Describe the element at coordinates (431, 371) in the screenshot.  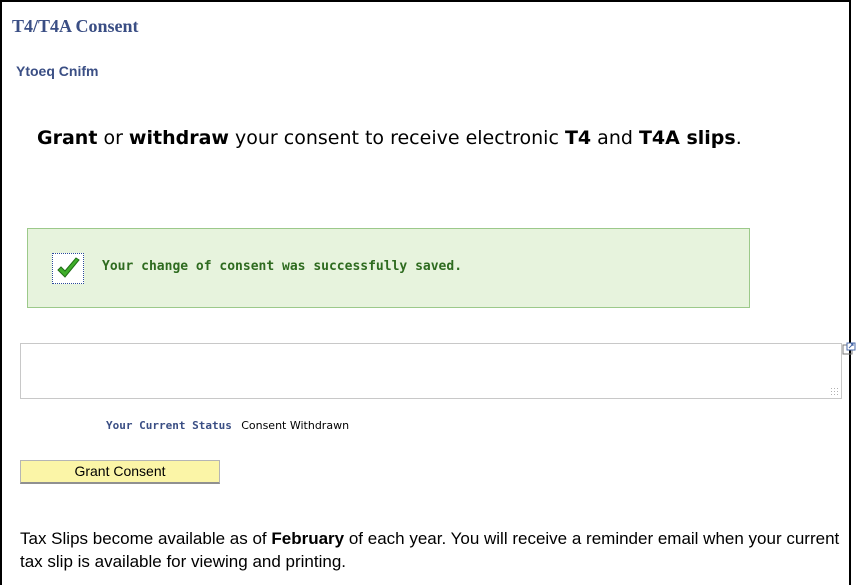
I see `consent-textarea` at that location.